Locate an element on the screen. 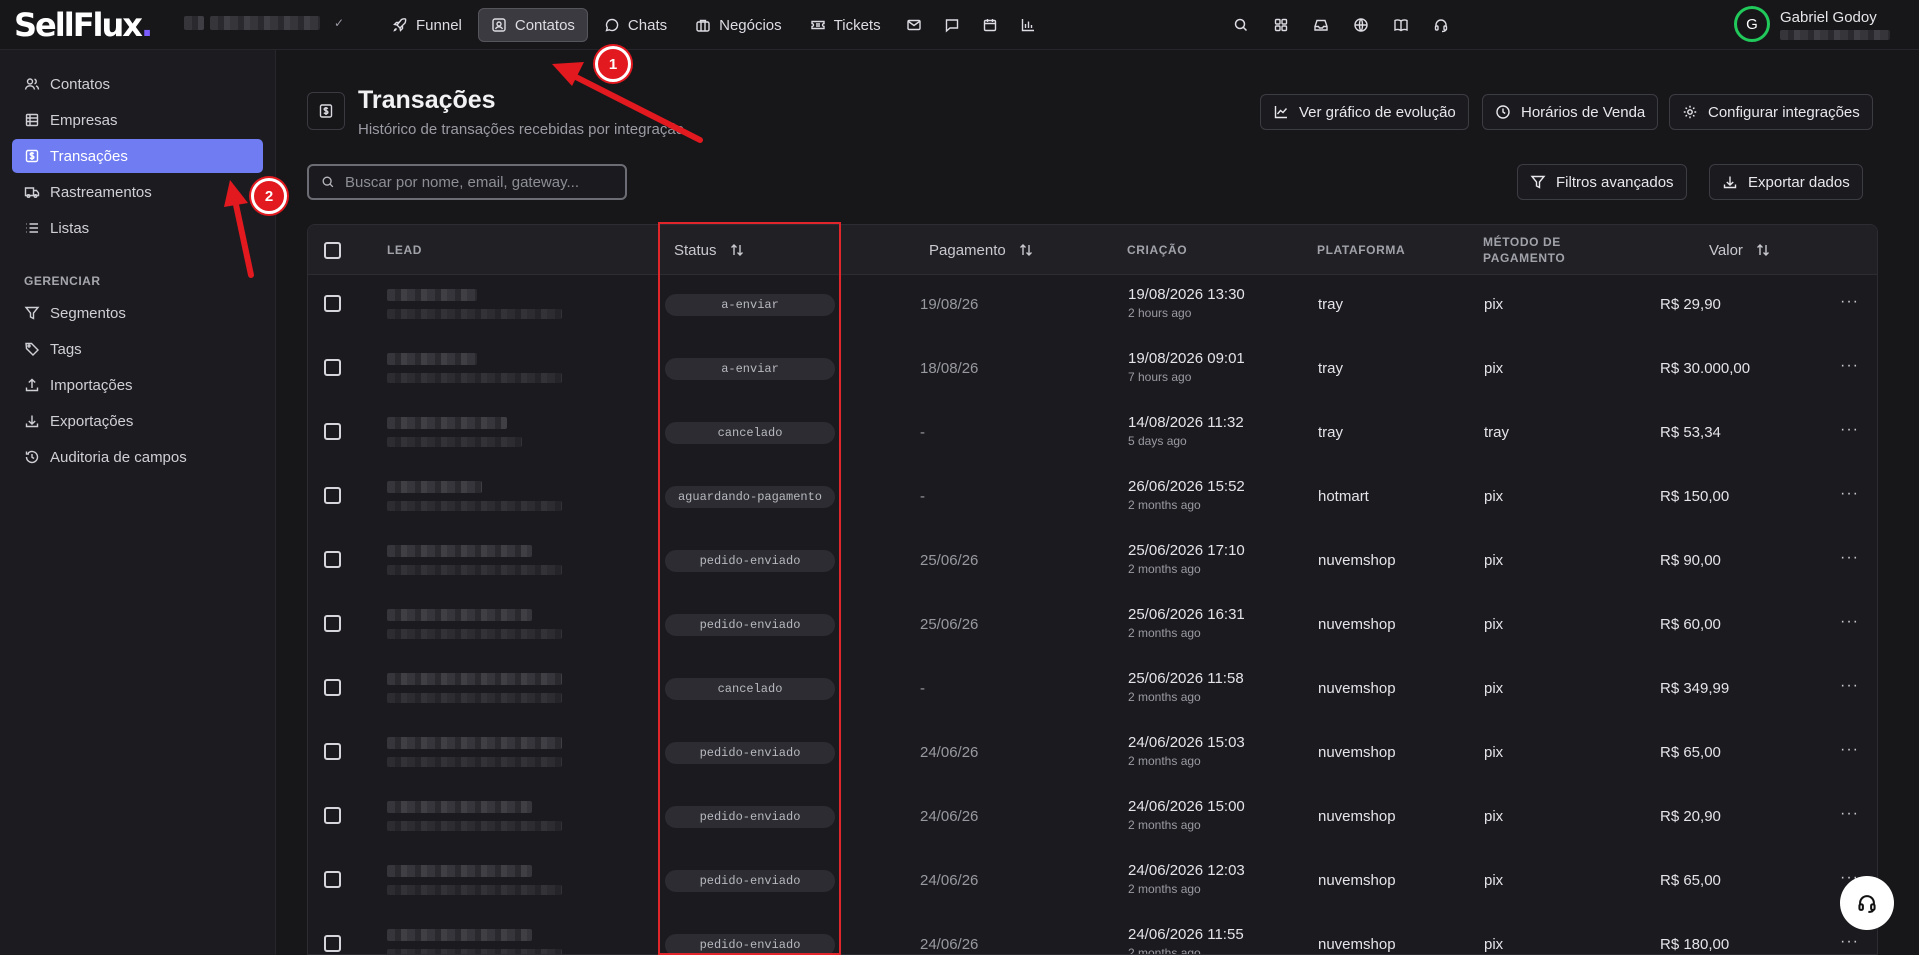  payment-date: - is located at coordinates (922, 688).